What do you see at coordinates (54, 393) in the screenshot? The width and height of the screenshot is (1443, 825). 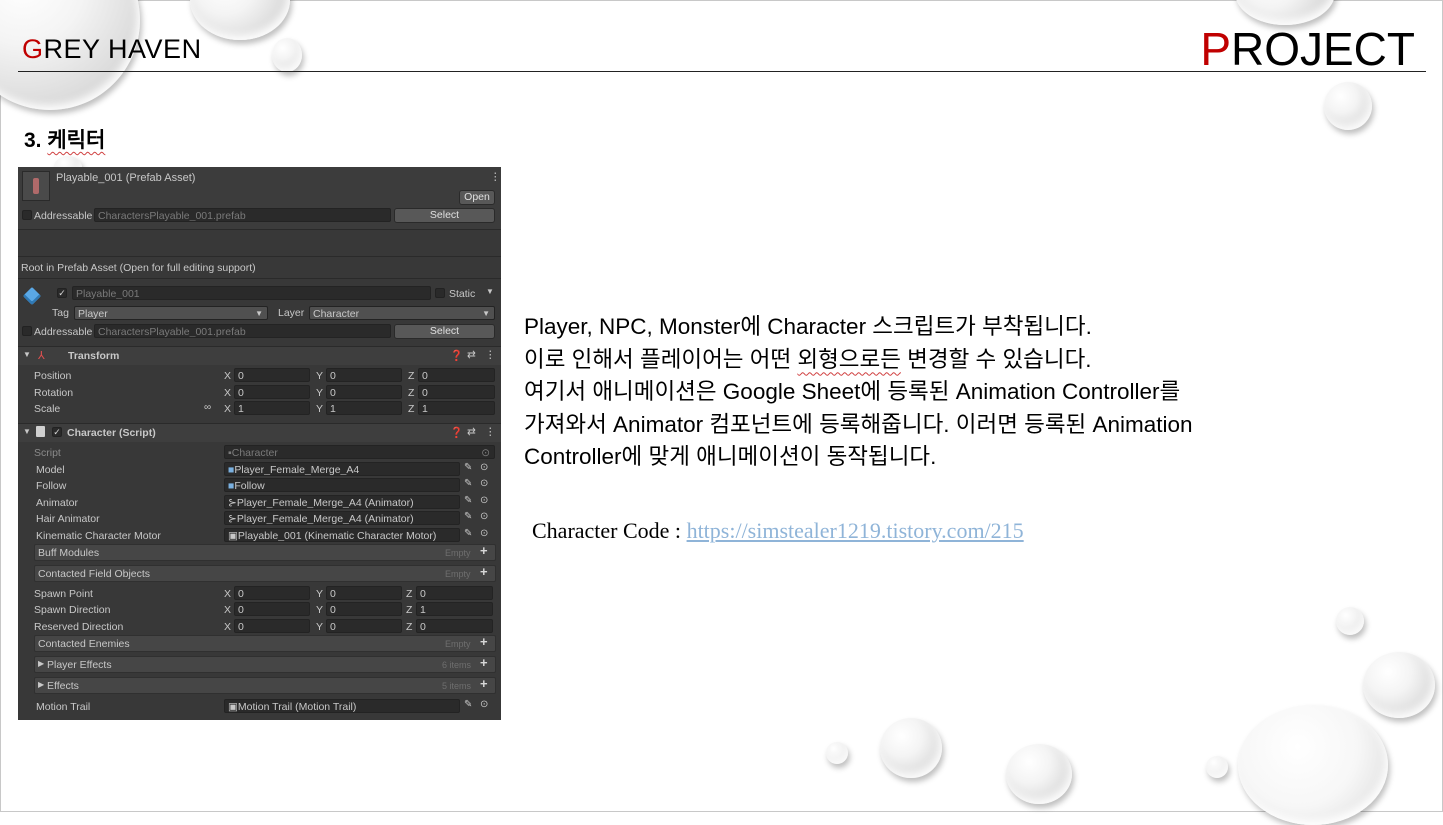 I see `rotation-label: Rotation` at bounding box center [54, 393].